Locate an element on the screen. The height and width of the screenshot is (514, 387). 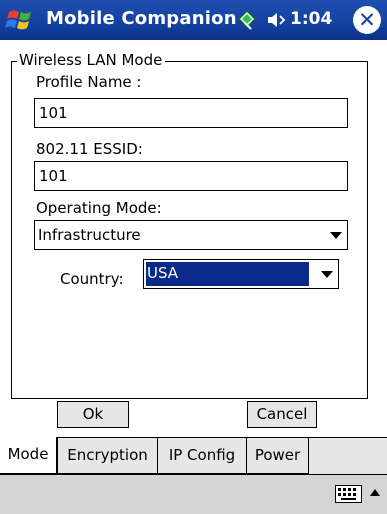
operating-mode-select: Infrastructure is located at coordinates (191, 235).